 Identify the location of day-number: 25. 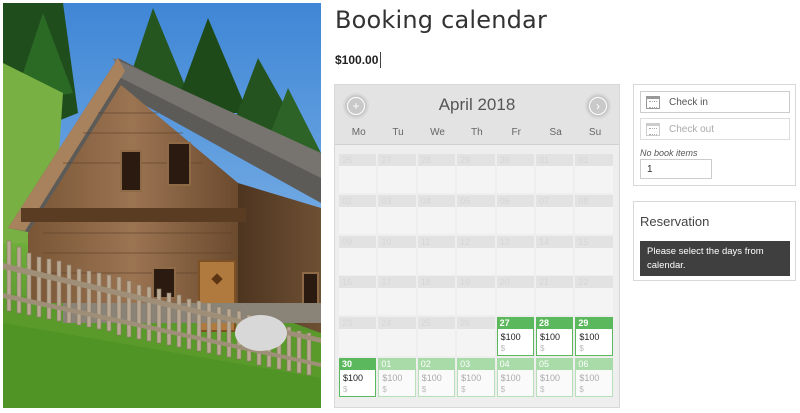
(436, 323).